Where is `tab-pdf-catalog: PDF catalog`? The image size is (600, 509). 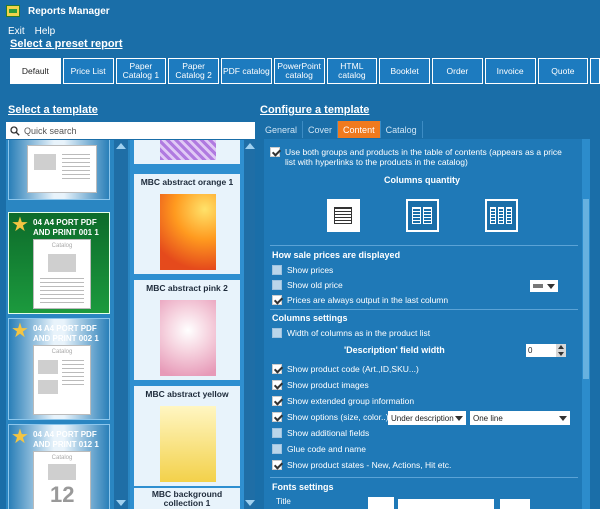 tab-pdf-catalog: PDF catalog is located at coordinates (246, 71).